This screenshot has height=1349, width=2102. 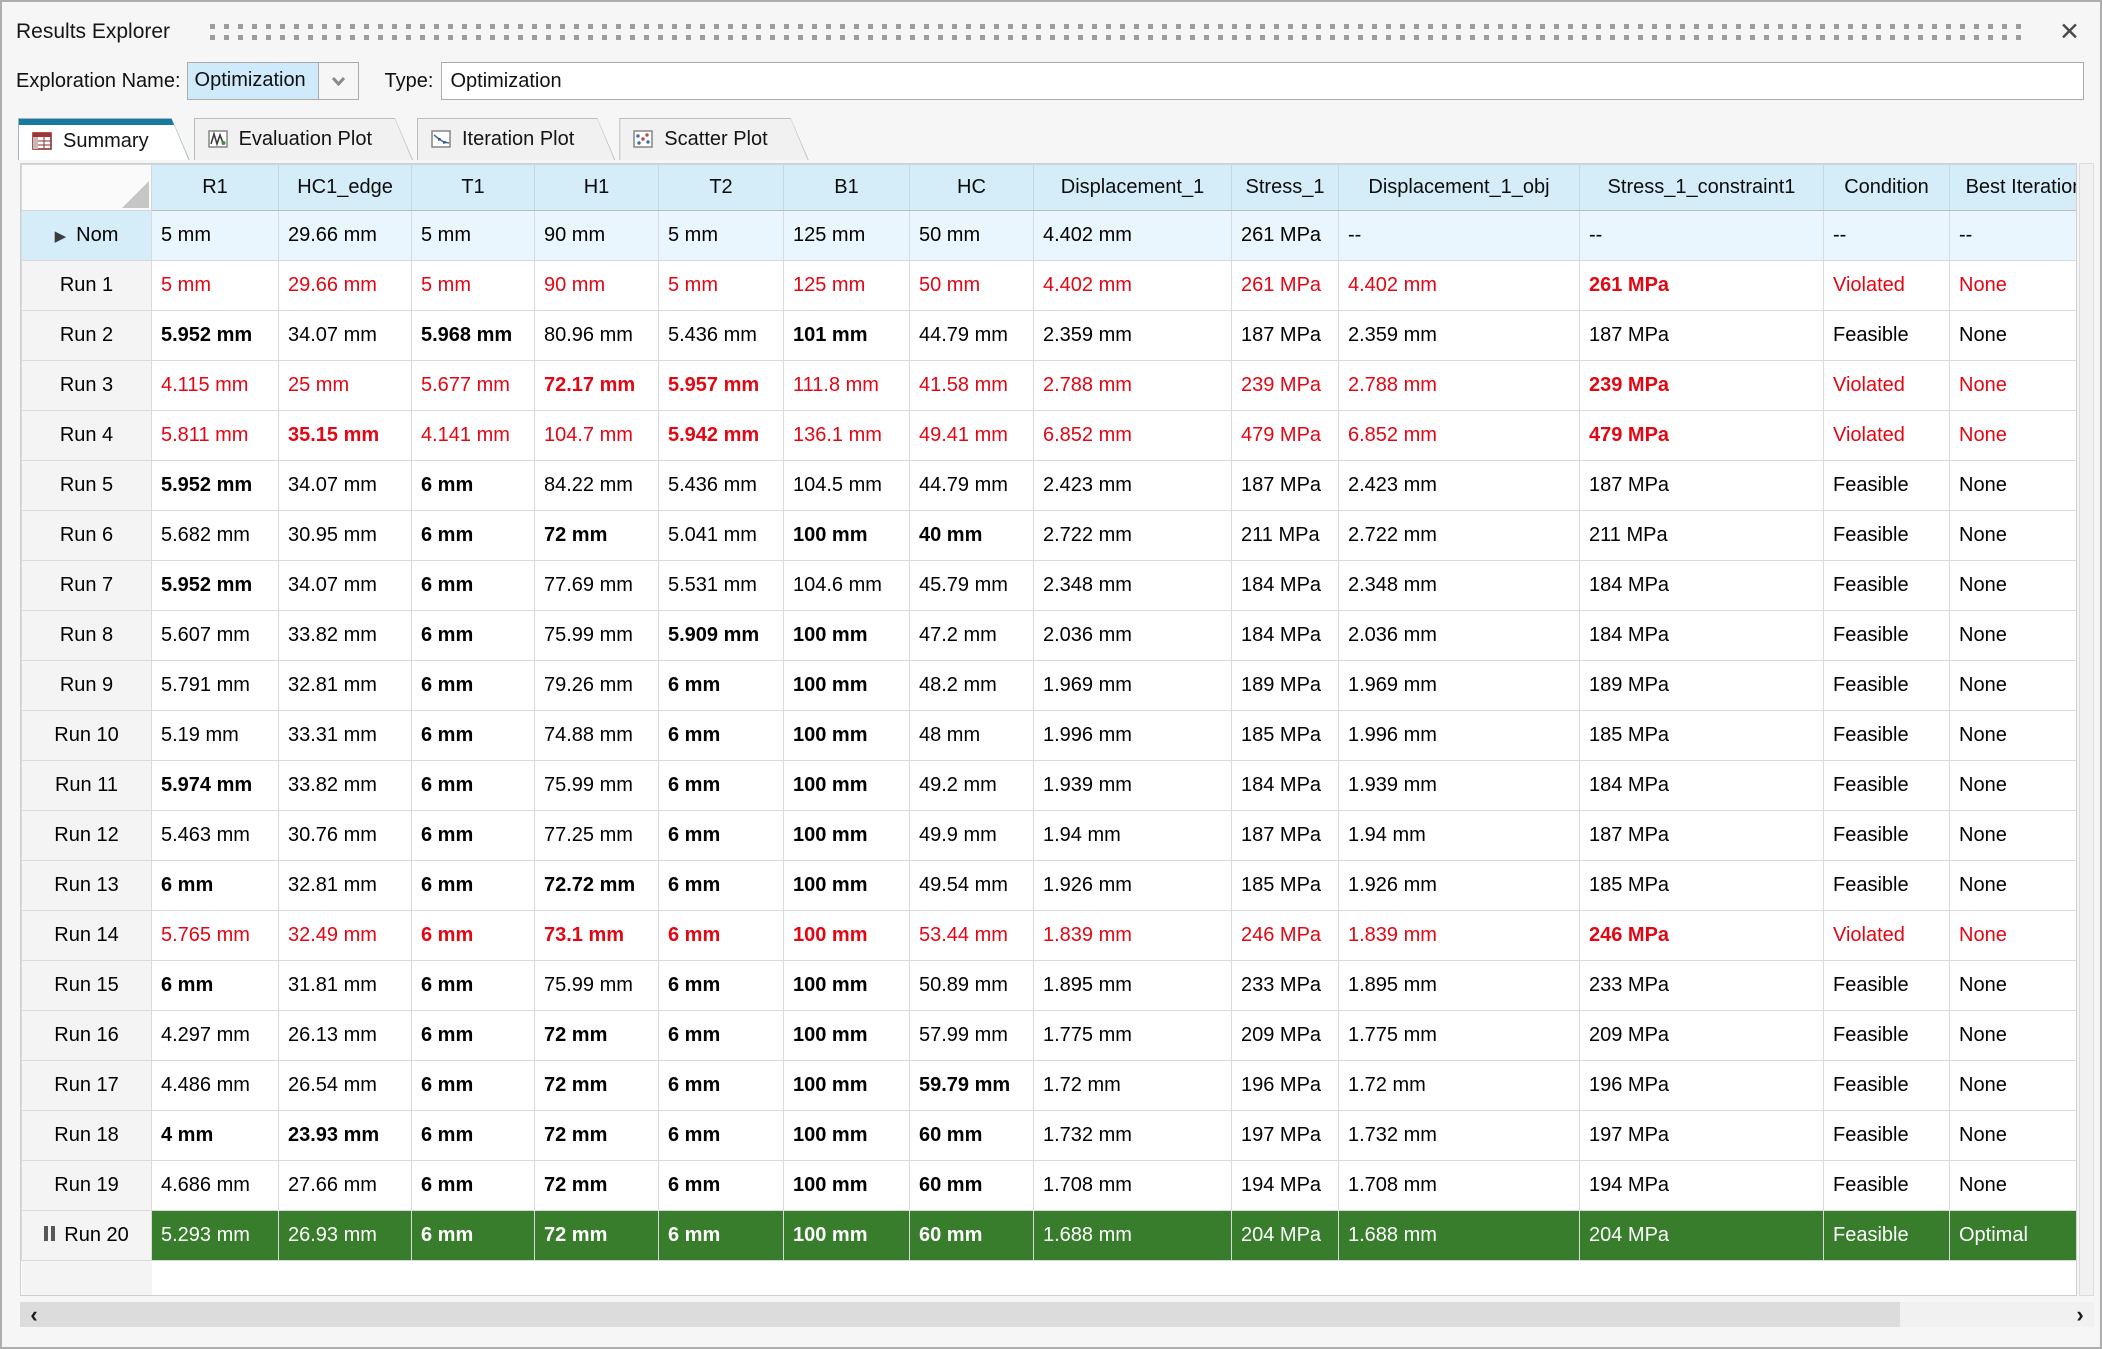 What do you see at coordinates (1132, 187) in the screenshot?
I see `column-header-displacement-1: Displacement_1` at bounding box center [1132, 187].